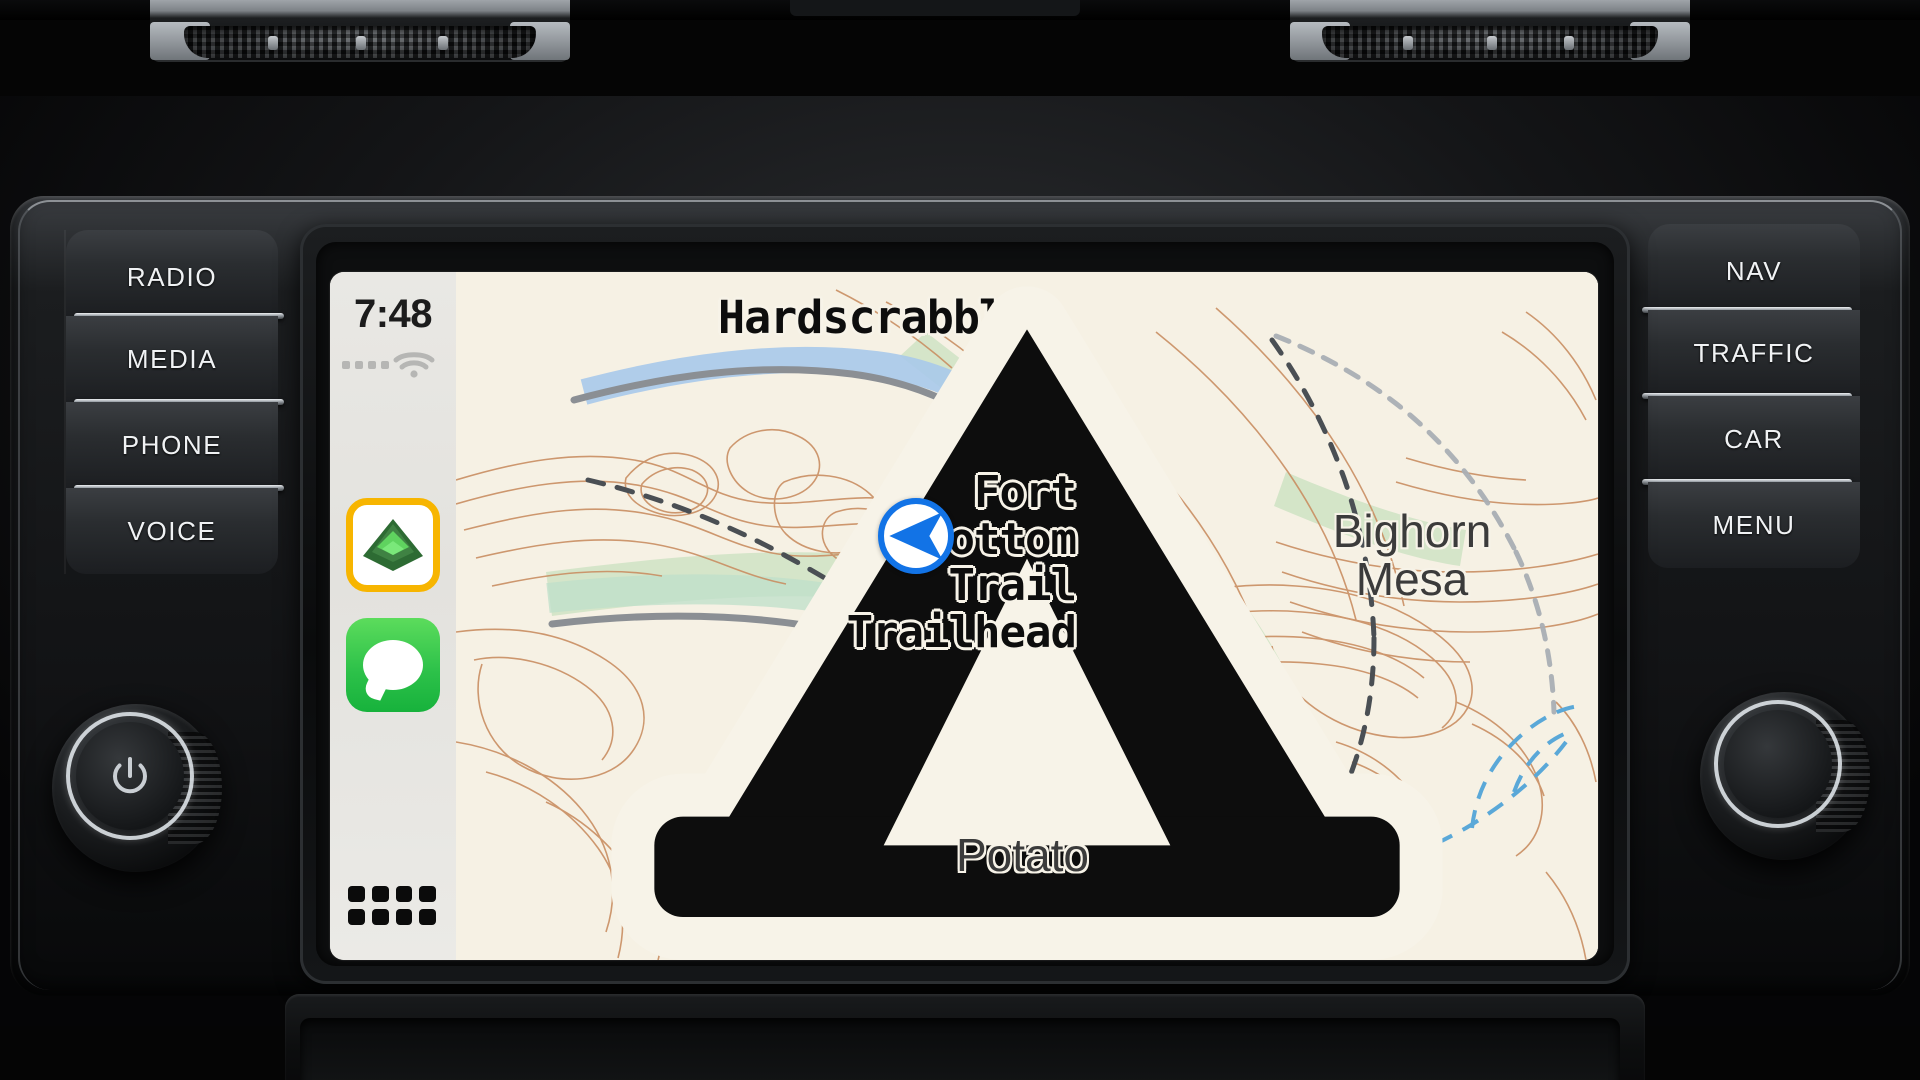 This screenshot has height=1080, width=1920. I want to click on button-media-label: MEDIA, so click(172, 358).